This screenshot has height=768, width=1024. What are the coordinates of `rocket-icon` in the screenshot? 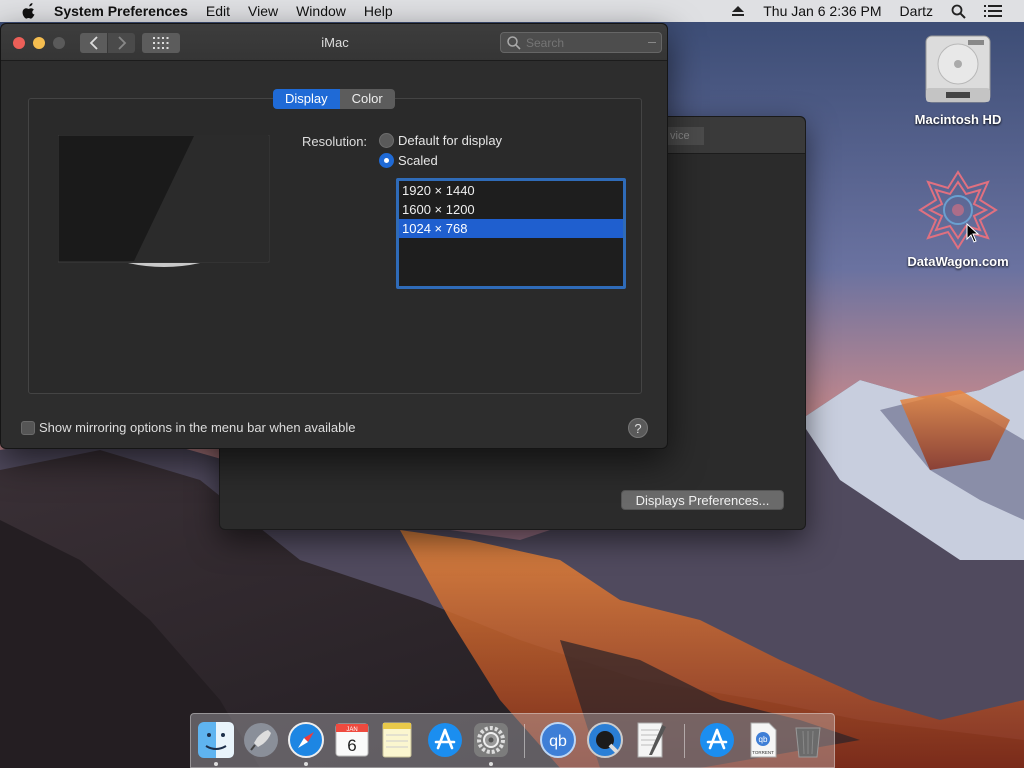 It's located at (261, 740).